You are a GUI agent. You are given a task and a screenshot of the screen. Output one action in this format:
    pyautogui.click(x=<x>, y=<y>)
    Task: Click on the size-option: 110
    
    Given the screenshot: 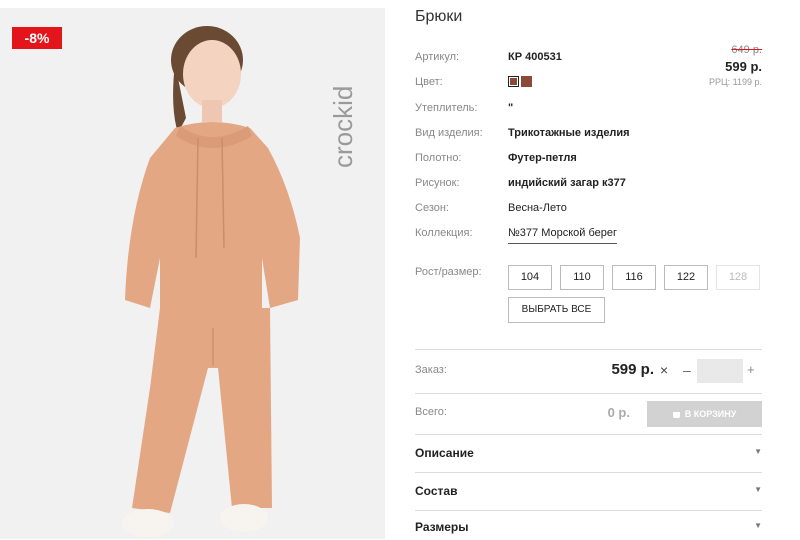 What is the action you would take?
    pyautogui.click(x=582, y=277)
    